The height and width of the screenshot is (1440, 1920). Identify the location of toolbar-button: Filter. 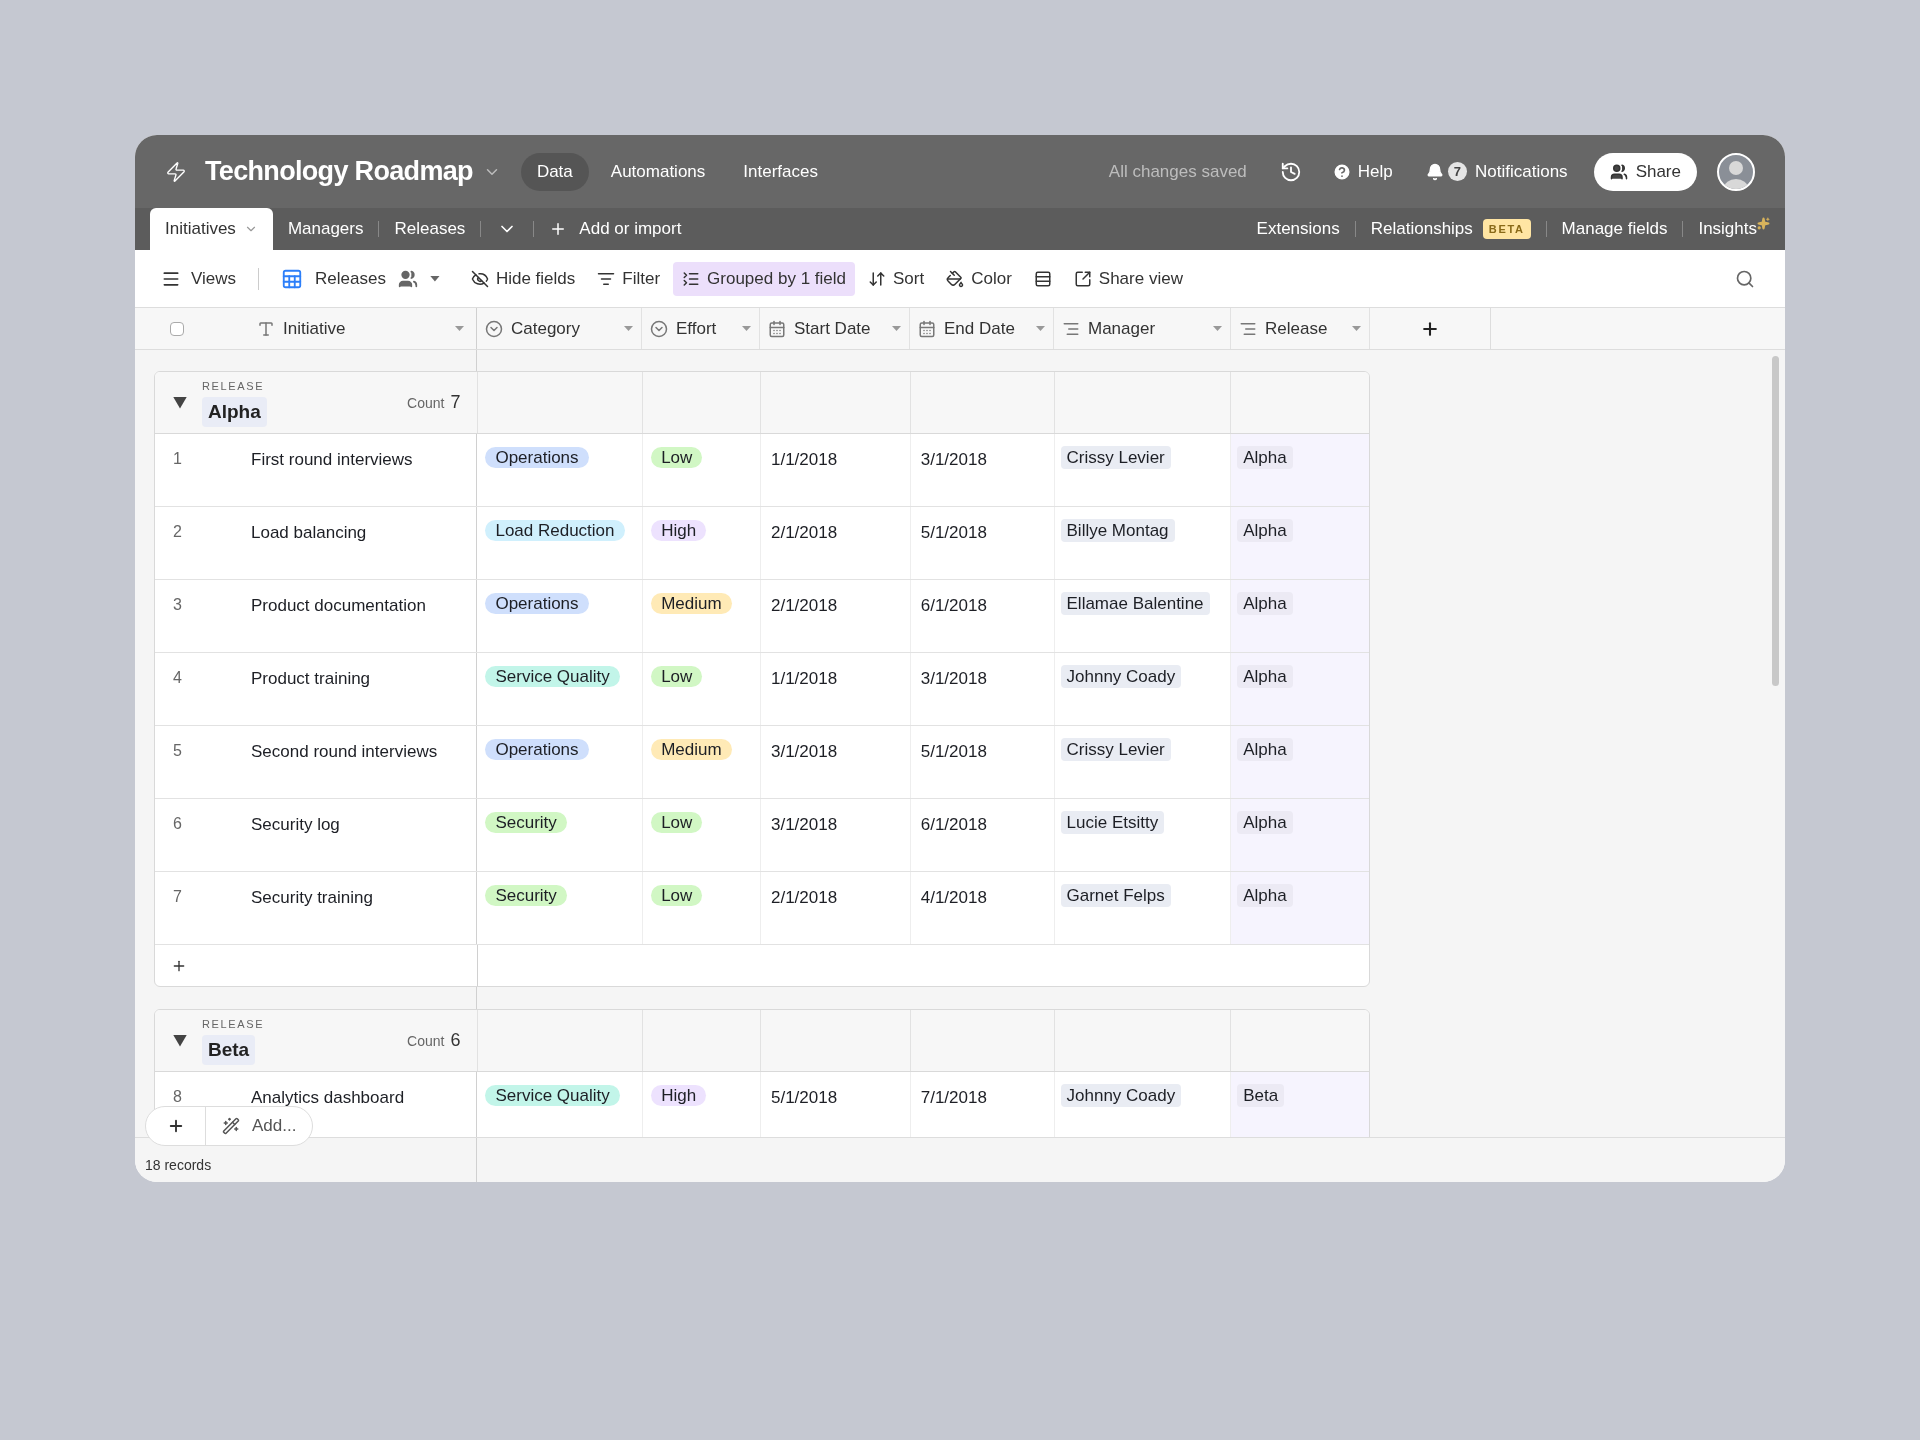
(629, 278).